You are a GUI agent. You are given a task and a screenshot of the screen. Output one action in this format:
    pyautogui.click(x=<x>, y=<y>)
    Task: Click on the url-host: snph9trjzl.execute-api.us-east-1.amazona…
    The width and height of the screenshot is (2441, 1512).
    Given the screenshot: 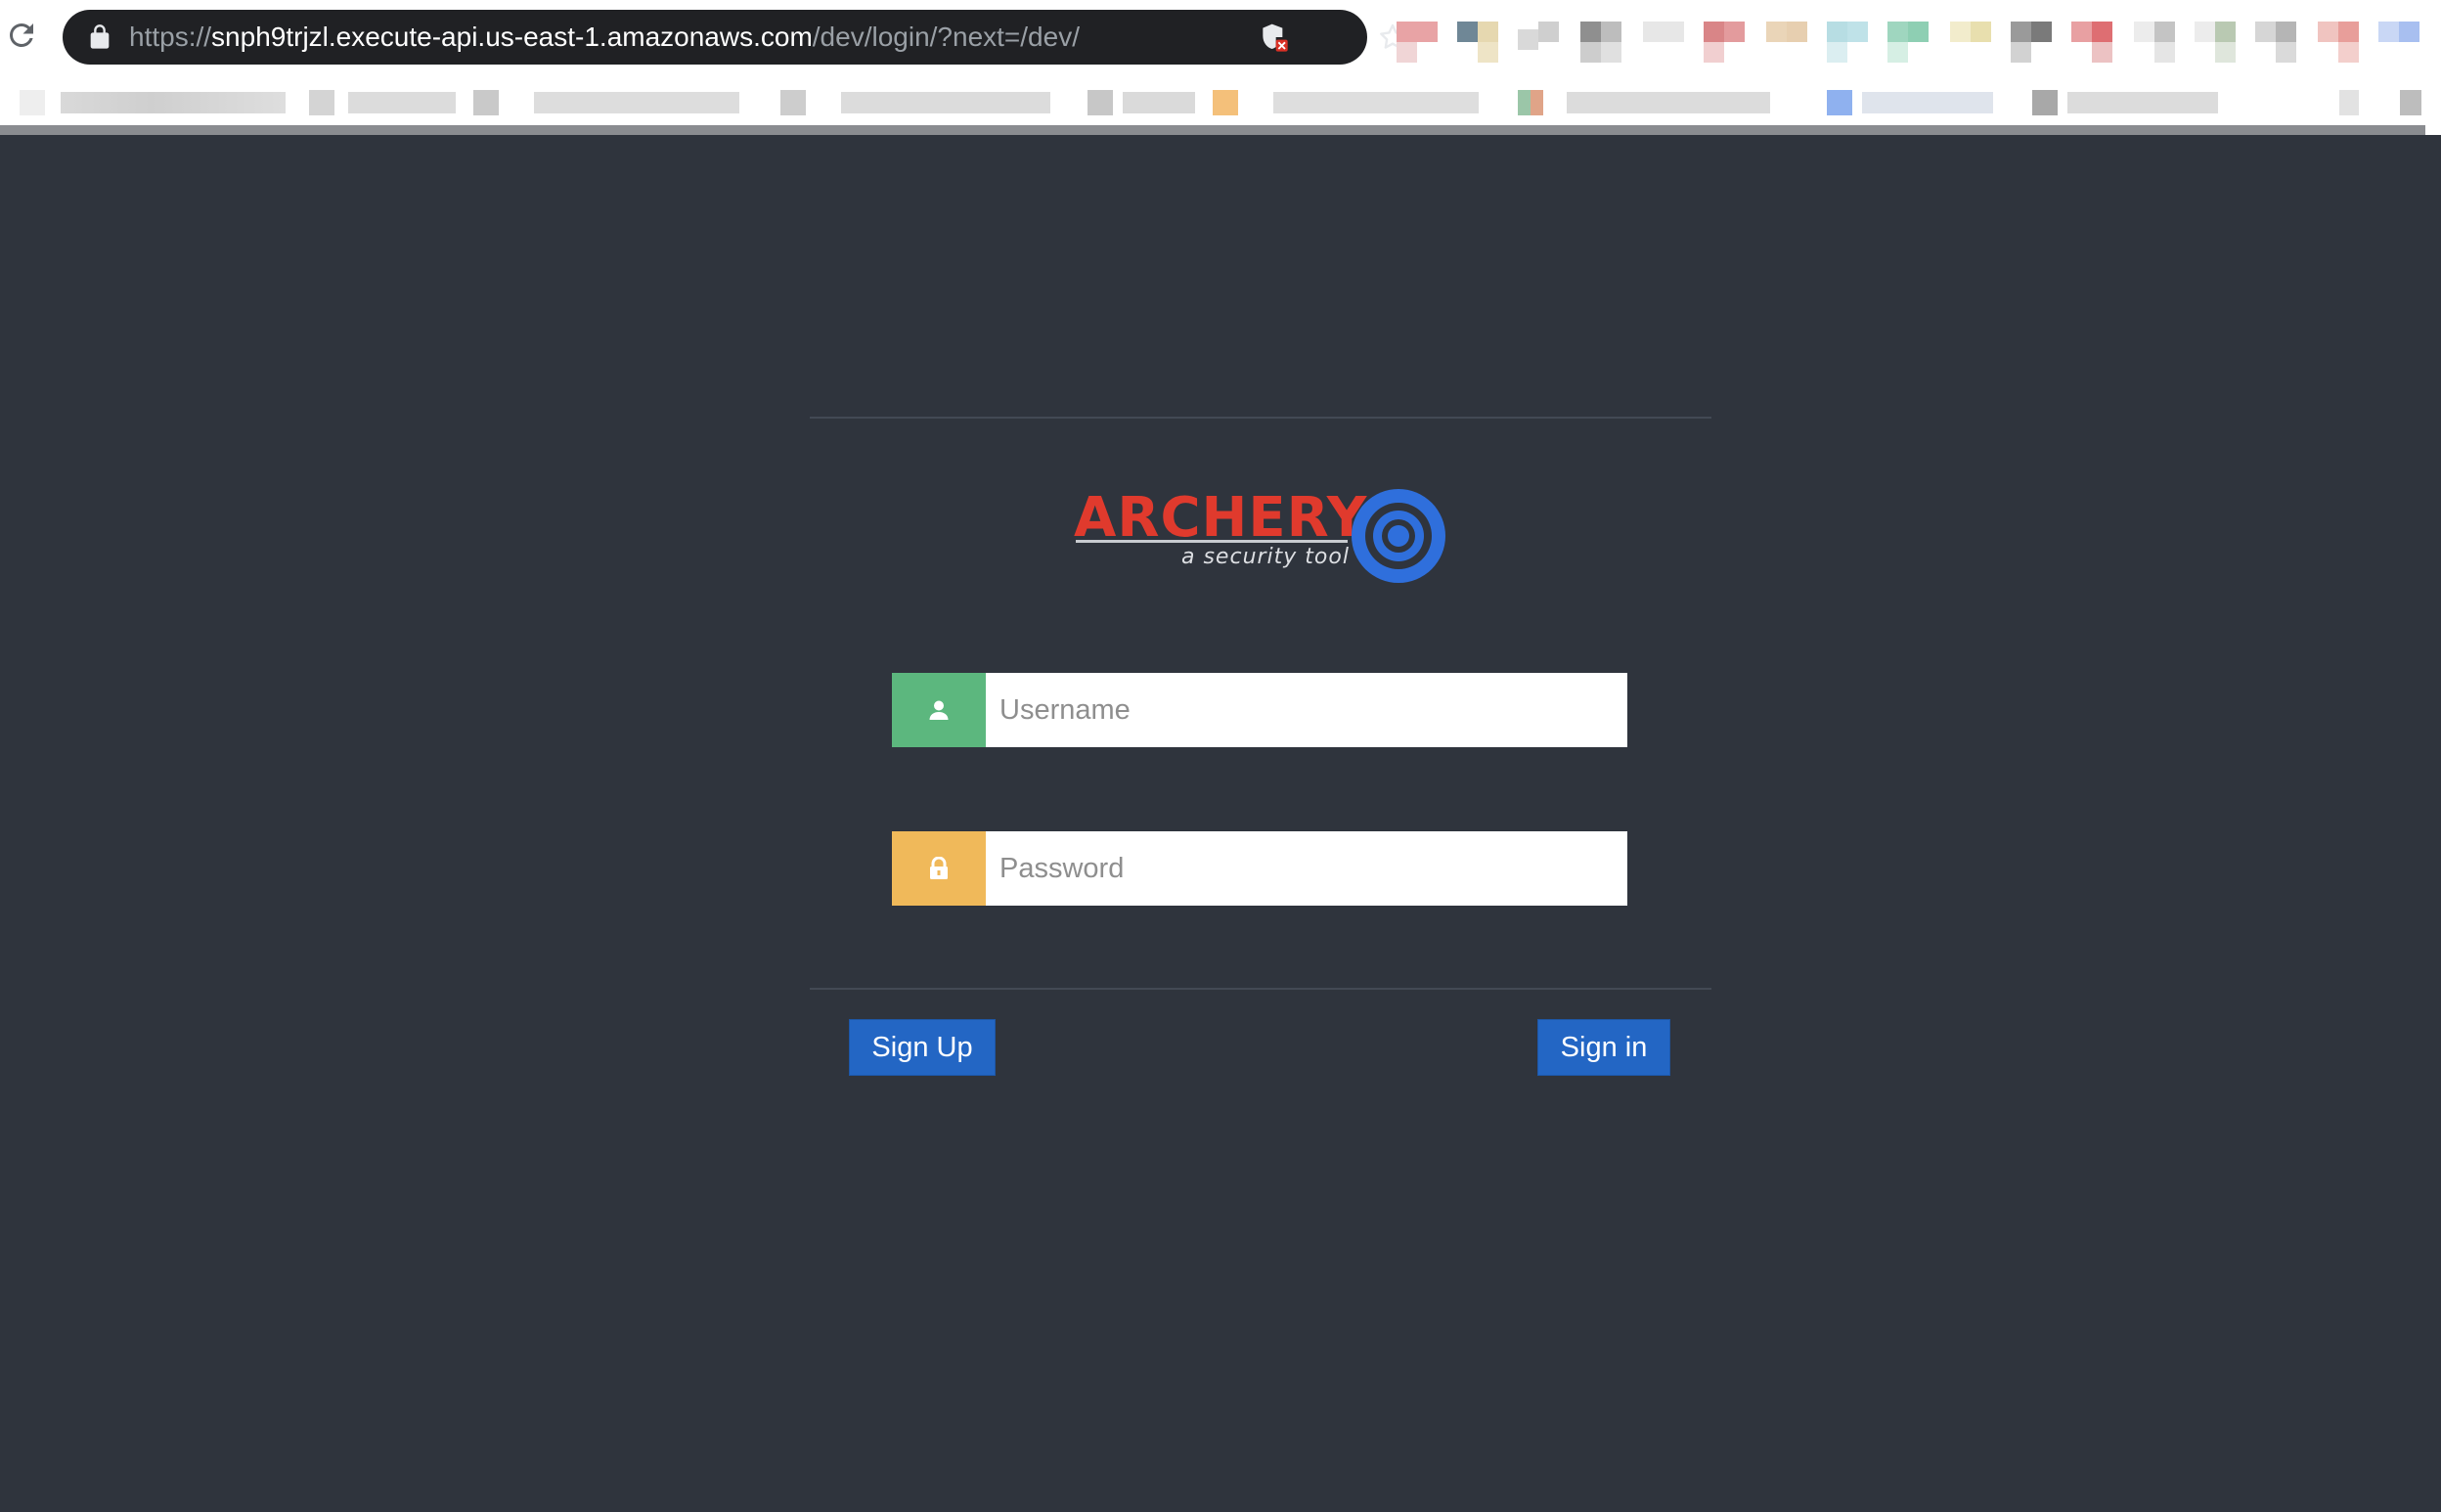 What is the action you would take?
    pyautogui.click(x=512, y=37)
    